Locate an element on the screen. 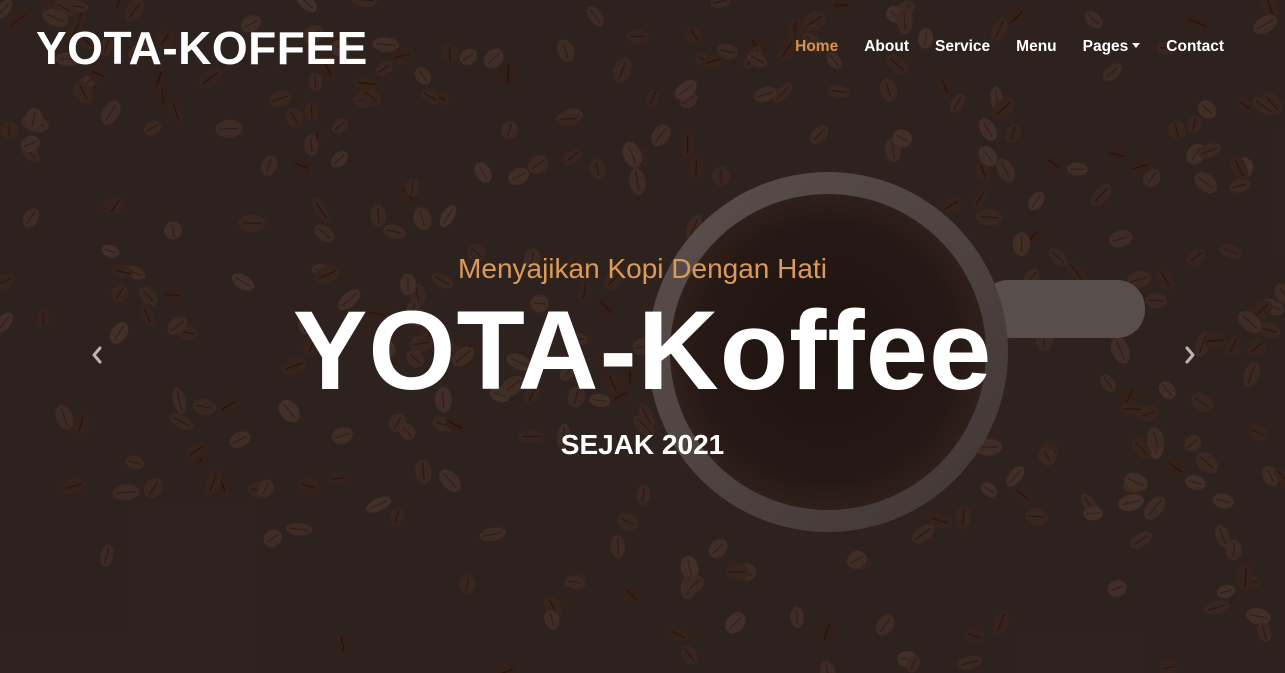  brand-logo: YOTA-KOFFEE is located at coordinates (202, 48).